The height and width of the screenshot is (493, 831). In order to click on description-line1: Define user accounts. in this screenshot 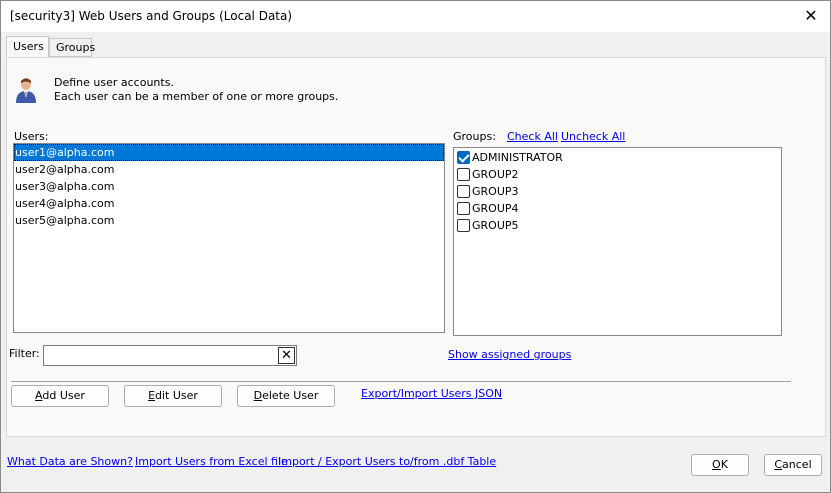, I will do `click(114, 82)`.